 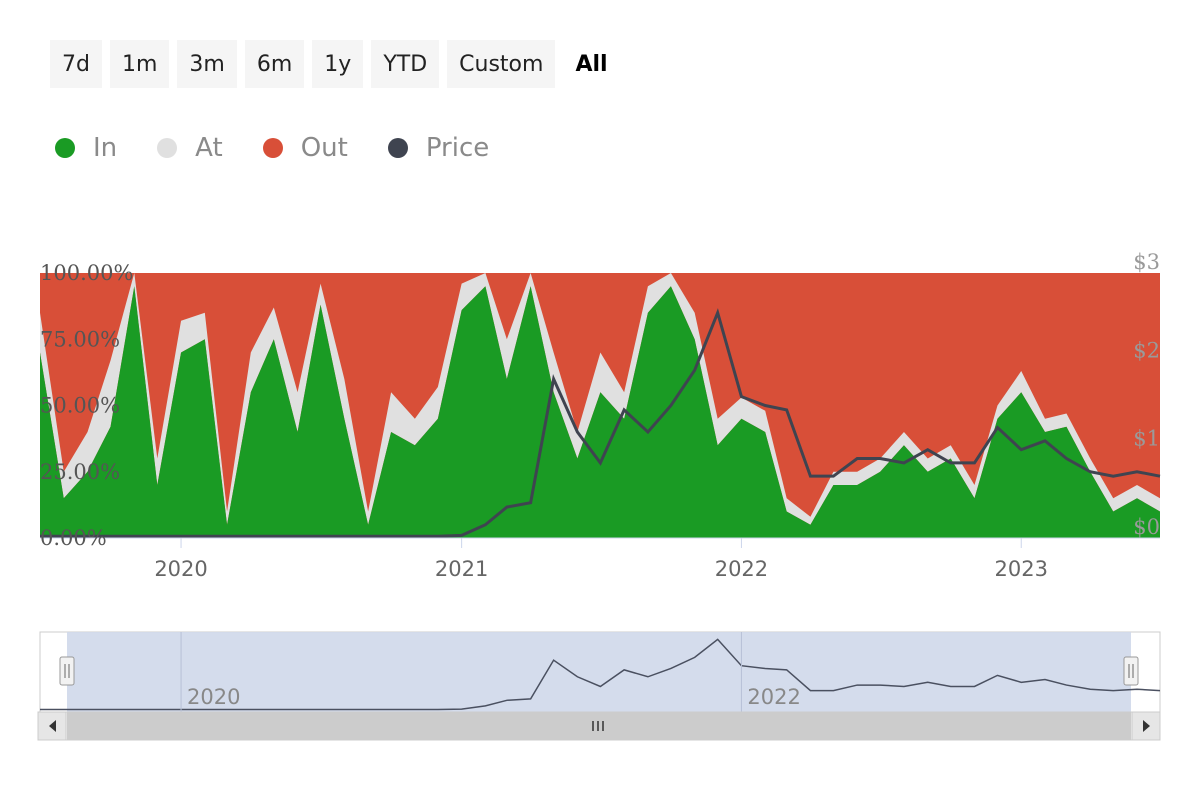 What do you see at coordinates (80, 406) in the screenshot?
I see `y-tick-label: 50.00%` at bounding box center [80, 406].